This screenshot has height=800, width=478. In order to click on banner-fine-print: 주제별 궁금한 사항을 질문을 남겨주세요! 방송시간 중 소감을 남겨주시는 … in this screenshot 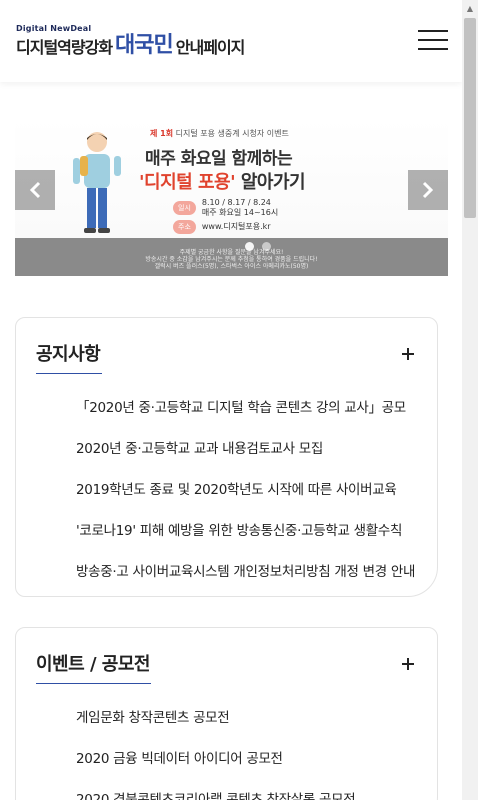, I will do `click(231, 259)`.